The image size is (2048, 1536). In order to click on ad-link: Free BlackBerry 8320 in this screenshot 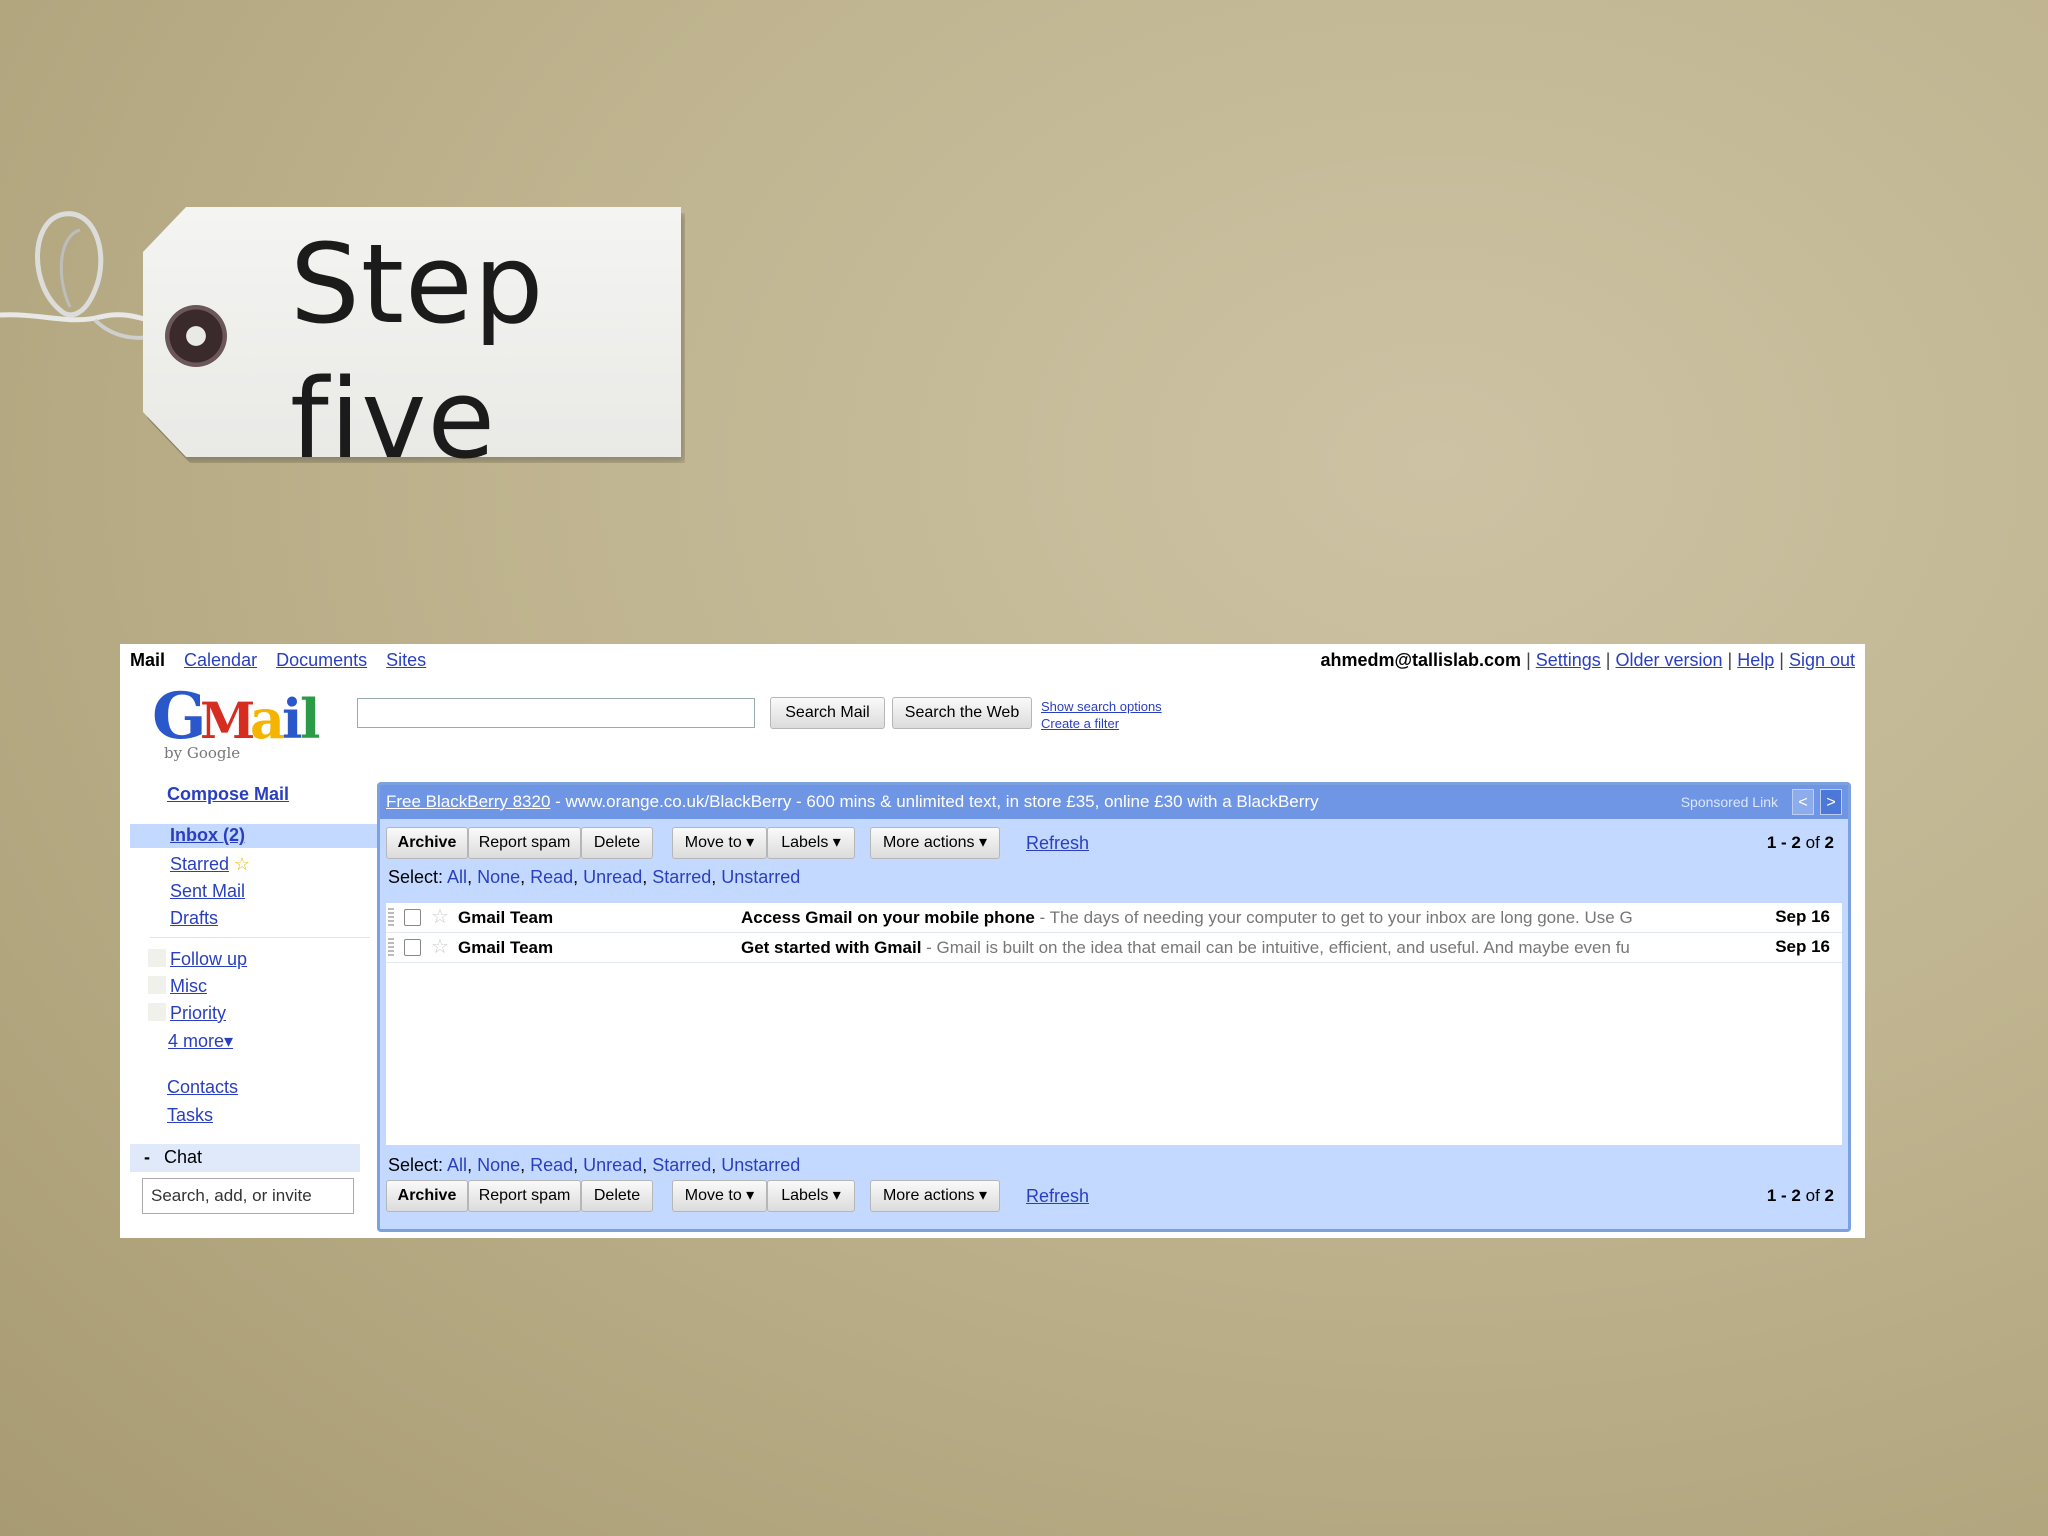, I will do `click(468, 801)`.